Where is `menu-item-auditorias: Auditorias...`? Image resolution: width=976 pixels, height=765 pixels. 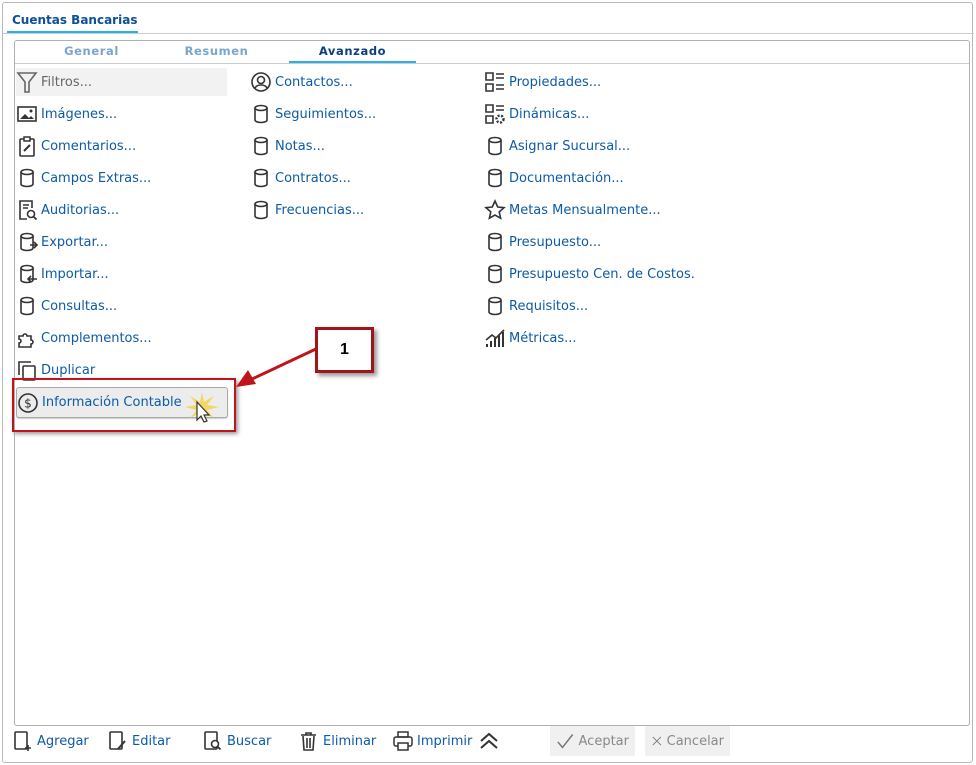 menu-item-auditorias: Auditorias... is located at coordinates (67, 210).